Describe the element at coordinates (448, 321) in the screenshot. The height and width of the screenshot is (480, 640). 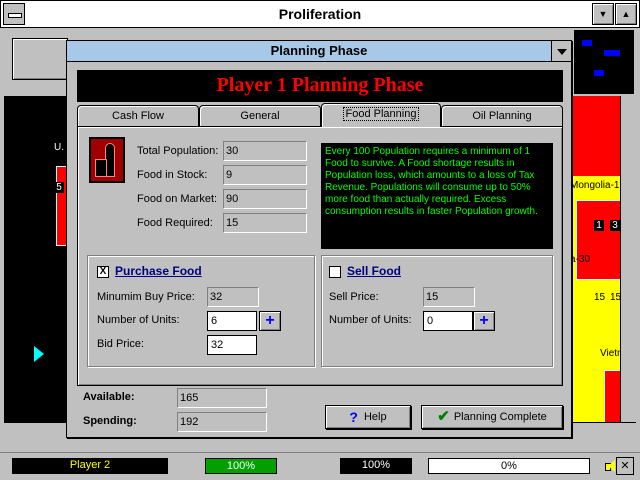
I see `sell-units-input: 0` at that location.